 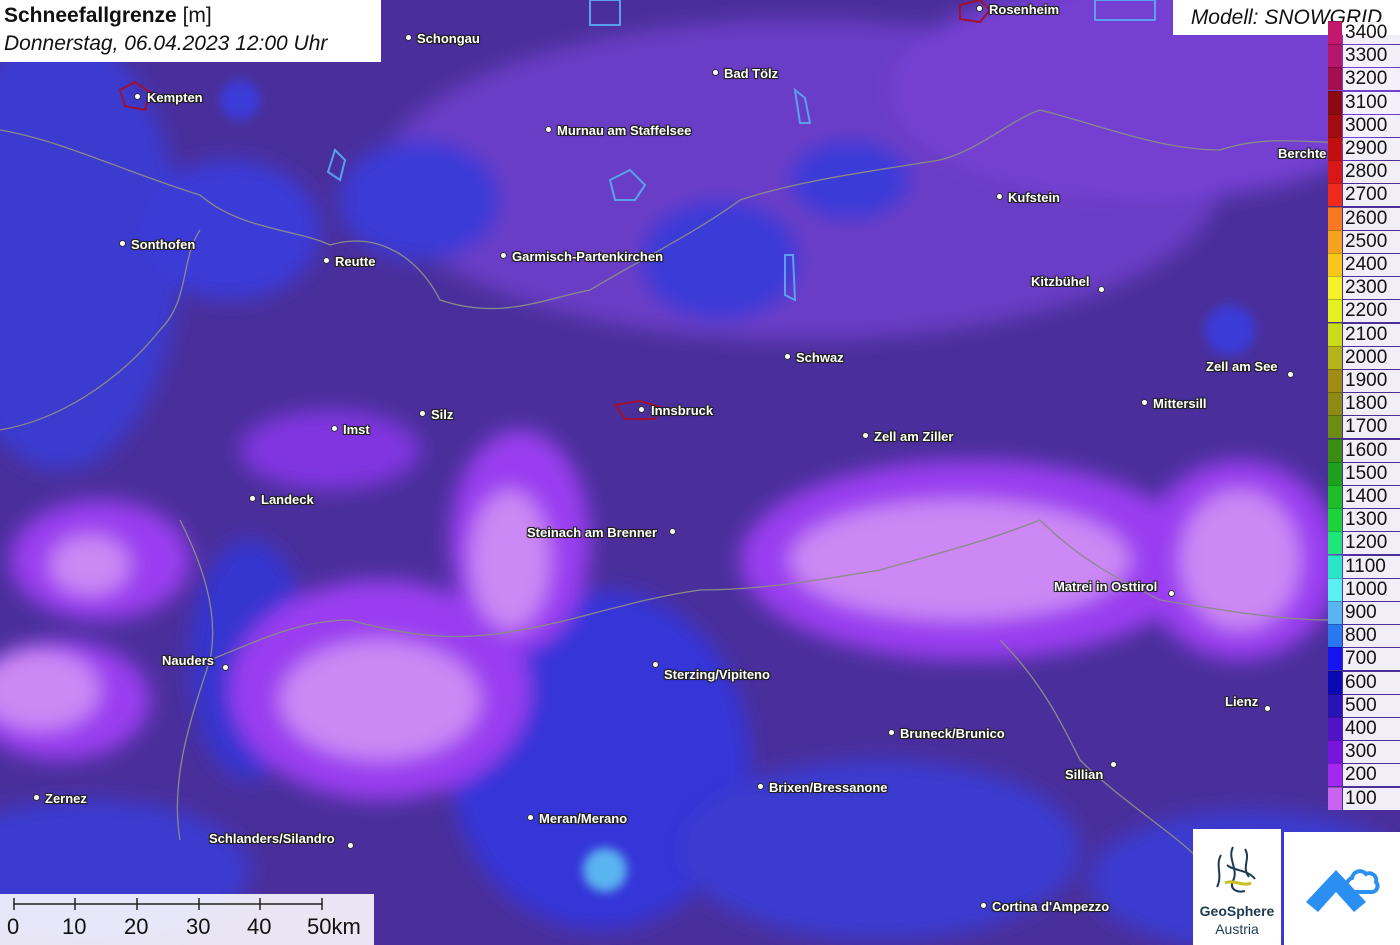 I want to click on city-label-zernez: Zernez, so click(x=66, y=799).